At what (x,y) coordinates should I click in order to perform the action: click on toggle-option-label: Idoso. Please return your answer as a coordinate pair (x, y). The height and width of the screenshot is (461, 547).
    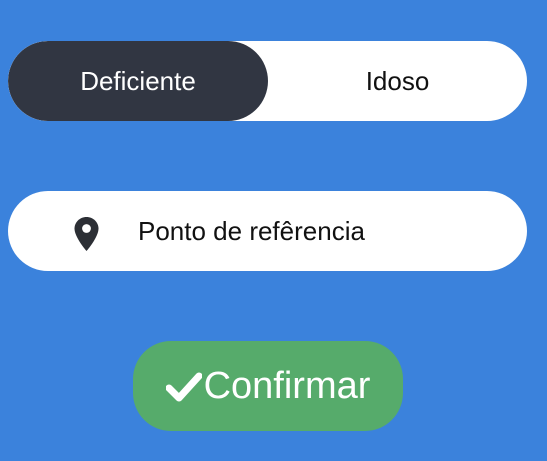
    Looking at the image, I should click on (397, 80).